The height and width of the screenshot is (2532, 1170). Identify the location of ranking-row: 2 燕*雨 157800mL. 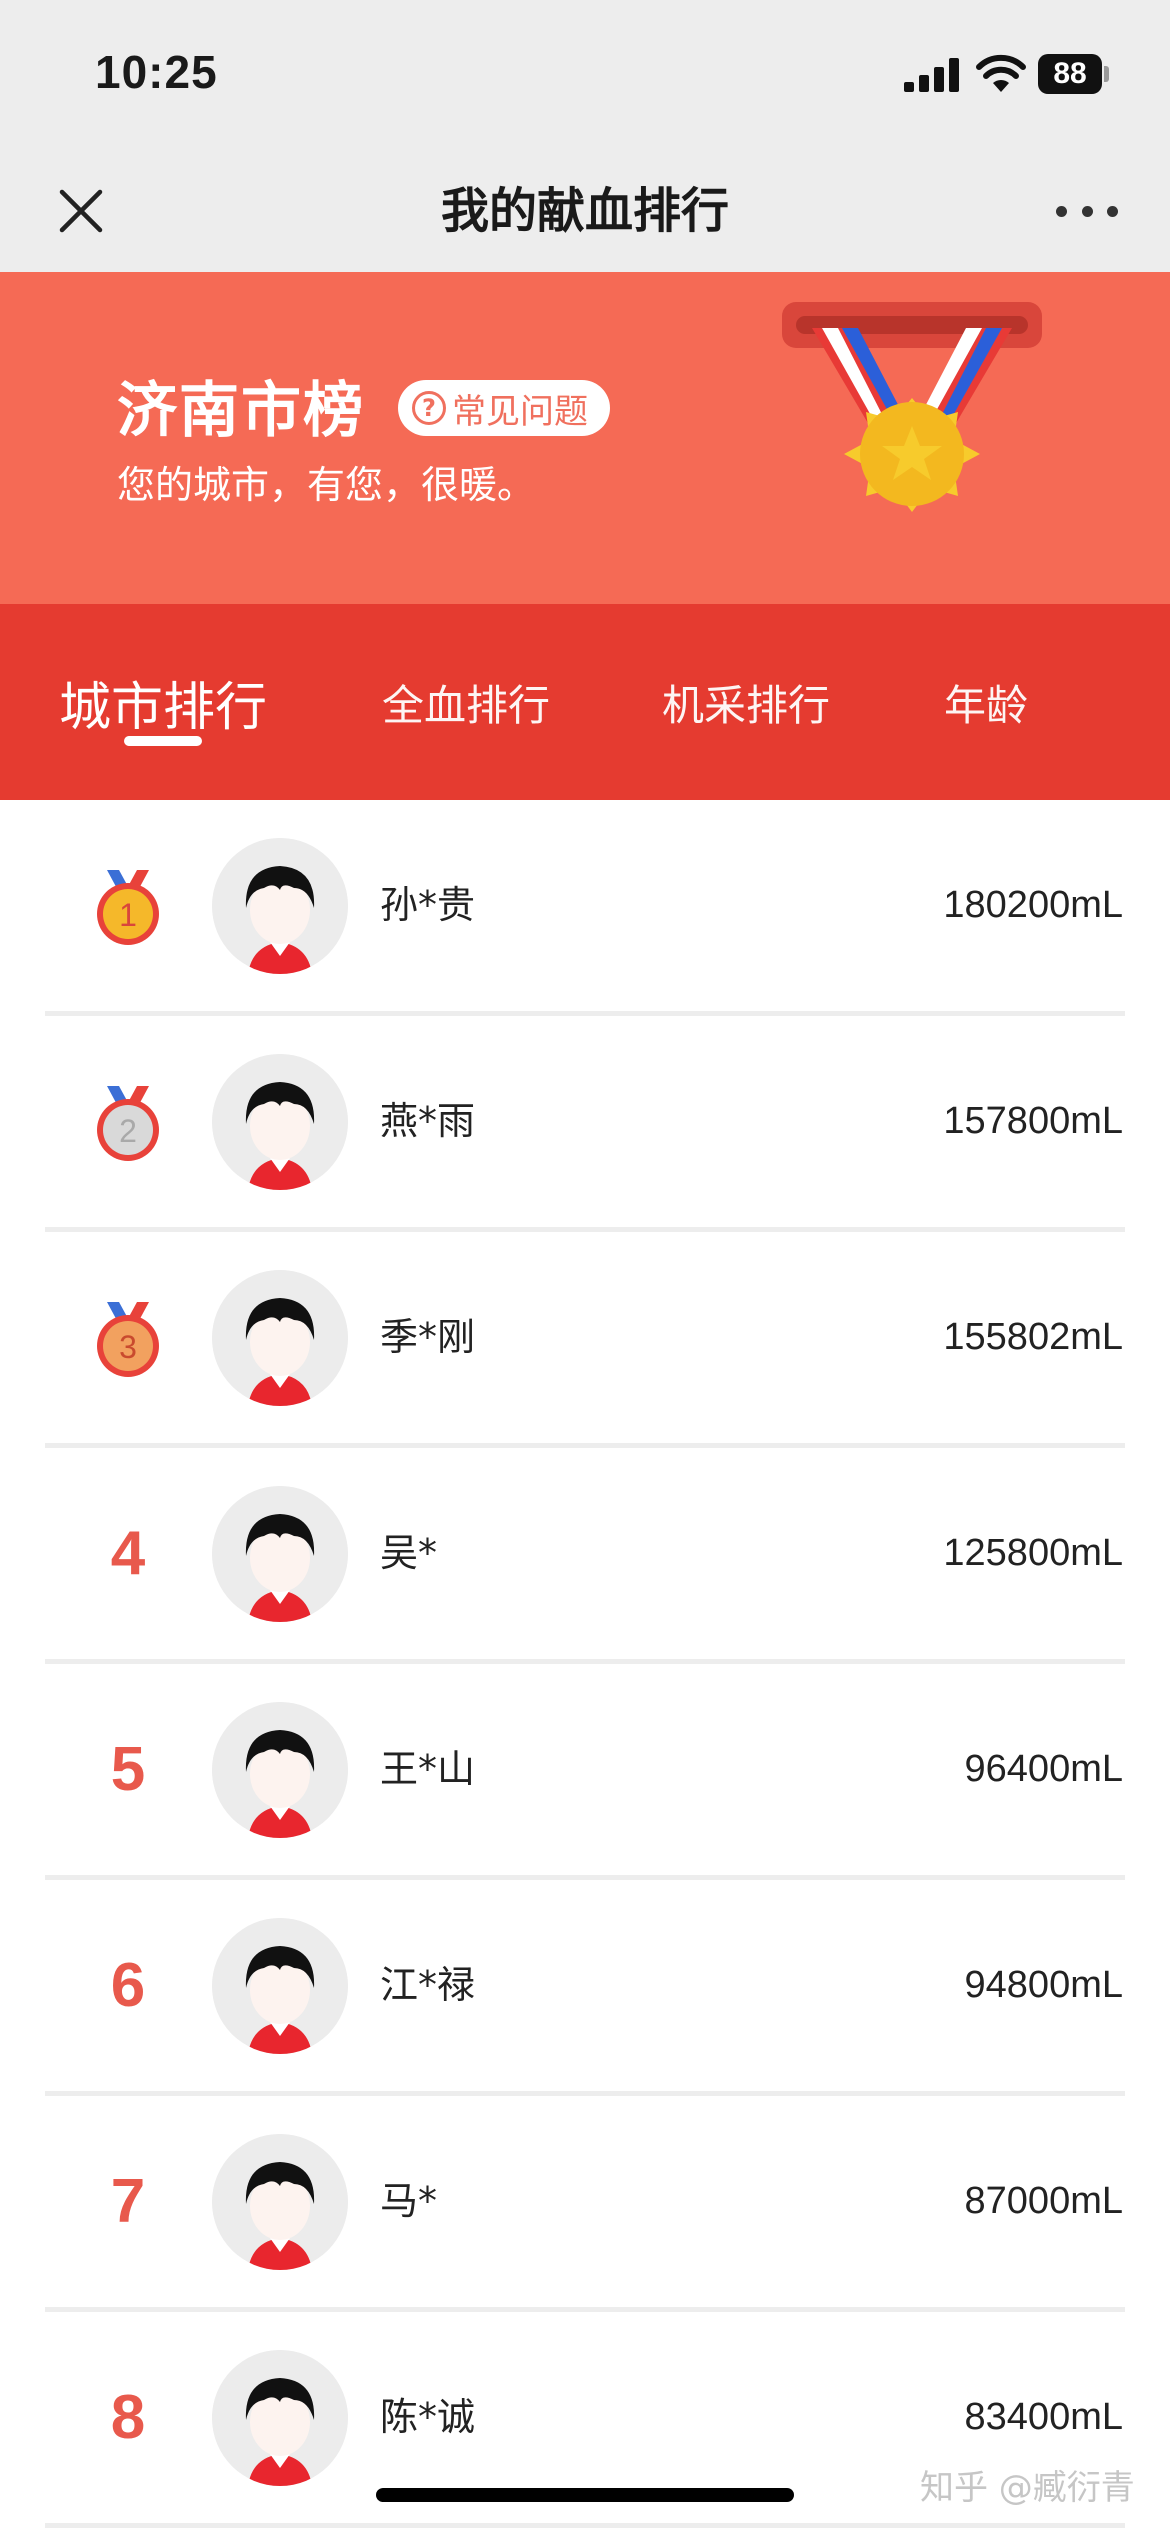
(585, 1124).